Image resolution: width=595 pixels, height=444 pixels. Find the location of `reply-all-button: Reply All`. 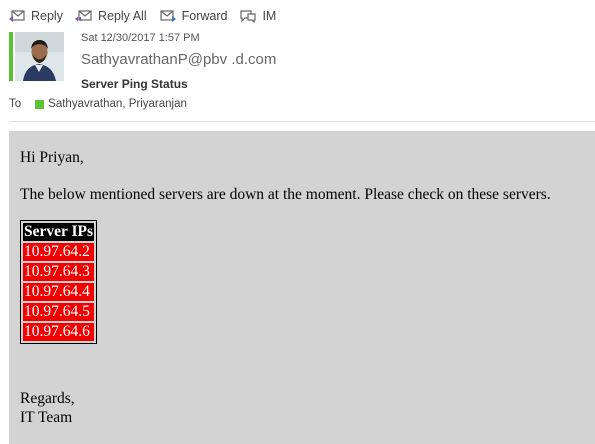

reply-all-button: Reply All is located at coordinates (110, 16).